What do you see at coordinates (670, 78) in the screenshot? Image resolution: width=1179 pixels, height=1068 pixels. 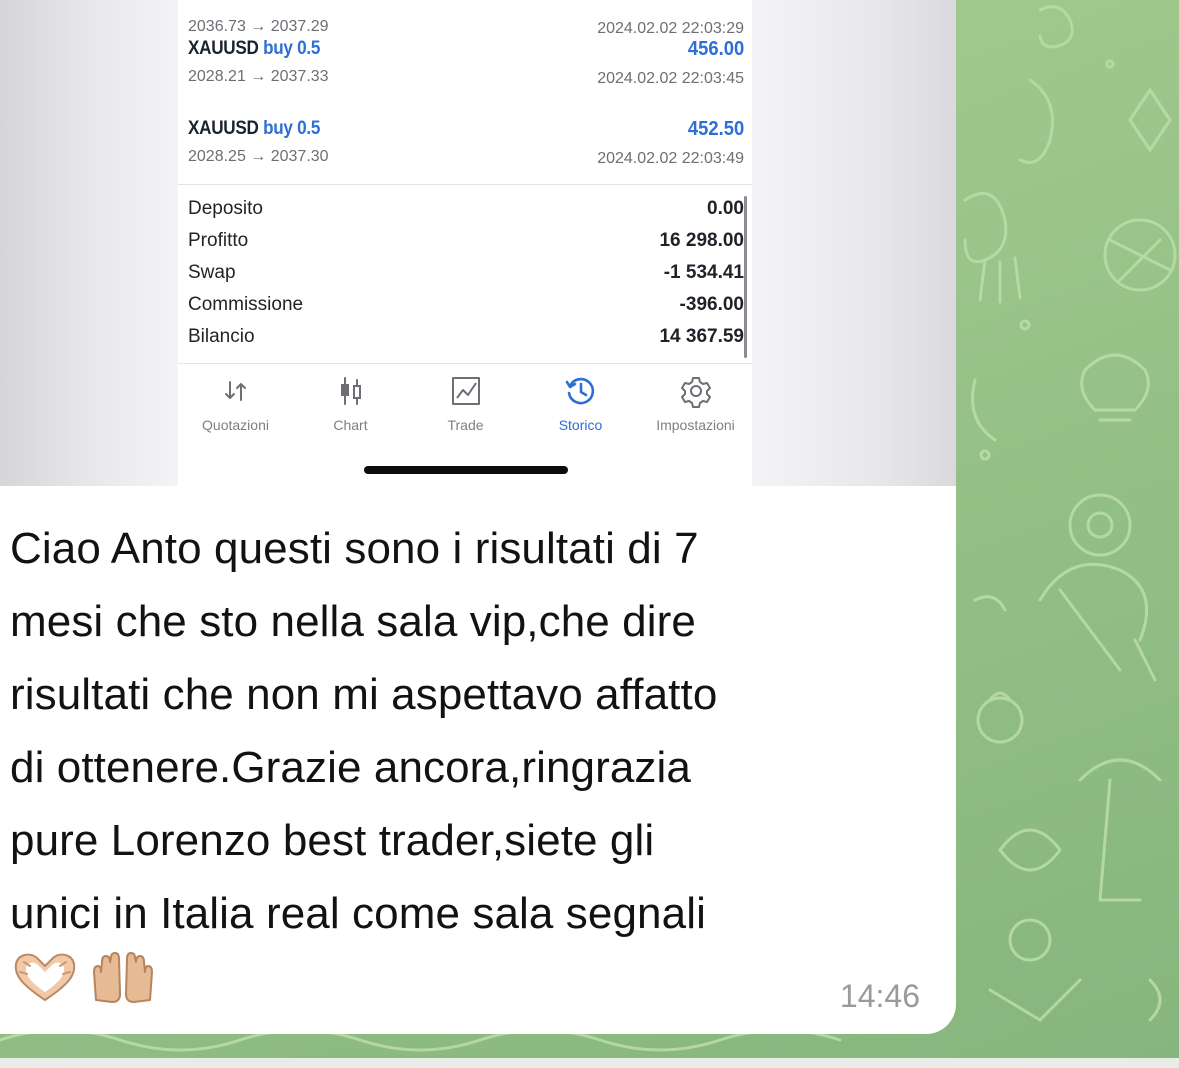 I see `trade-time: 2024.02.02 22:03:45` at bounding box center [670, 78].